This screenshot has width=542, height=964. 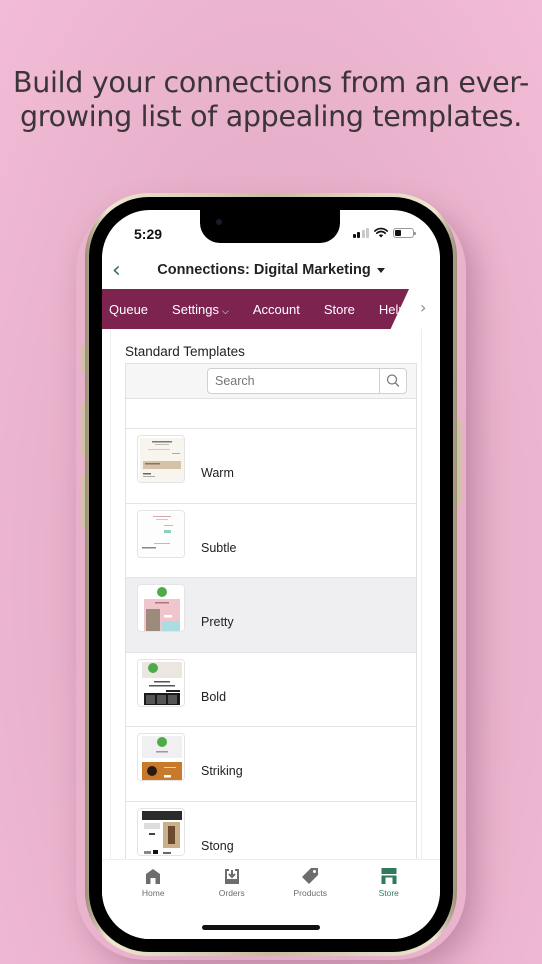 I want to click on headline-line-2: growing list of appealing templates., so click(x=271, y=116).